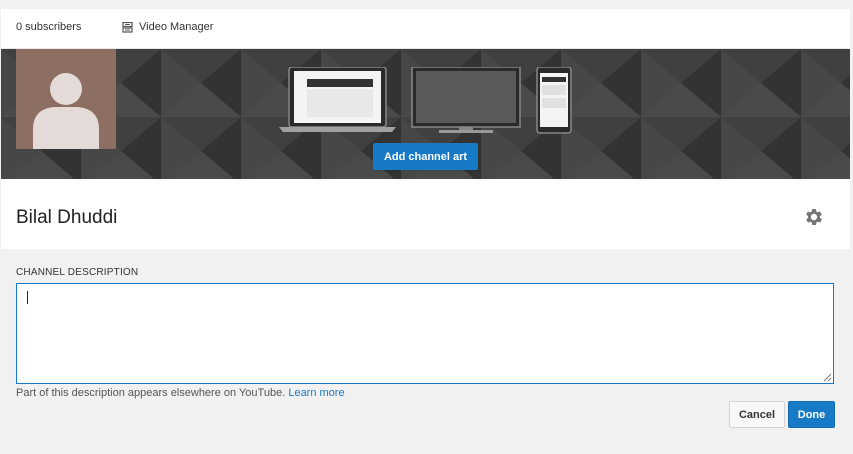 This screenshot has height=454, width=853. I want to click on channel-header-bar: 0 subscribers Video Manager, so click(425, 29).